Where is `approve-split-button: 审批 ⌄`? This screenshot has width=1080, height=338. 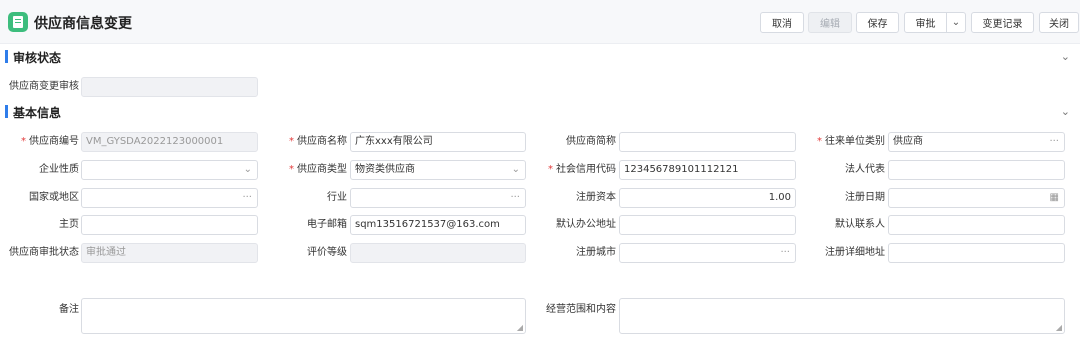 approve-split-button: 审批 ⌄ is located at coordinates (935, 22).